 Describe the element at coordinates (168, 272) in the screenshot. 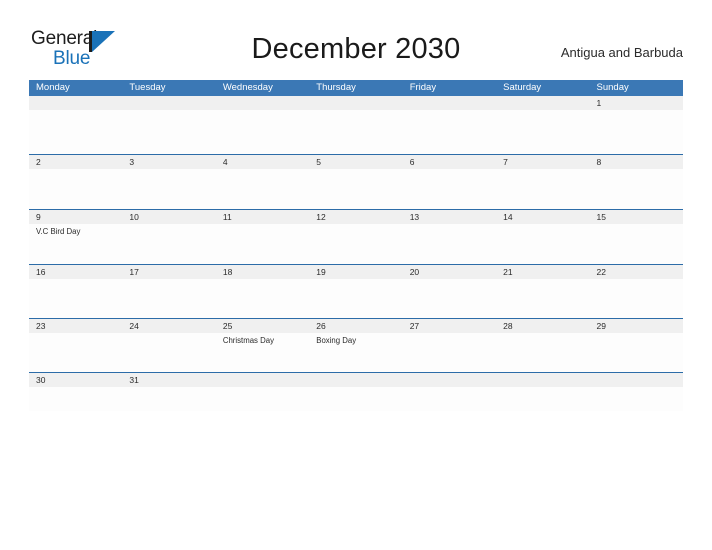

I see `day-number: 17` at that location.